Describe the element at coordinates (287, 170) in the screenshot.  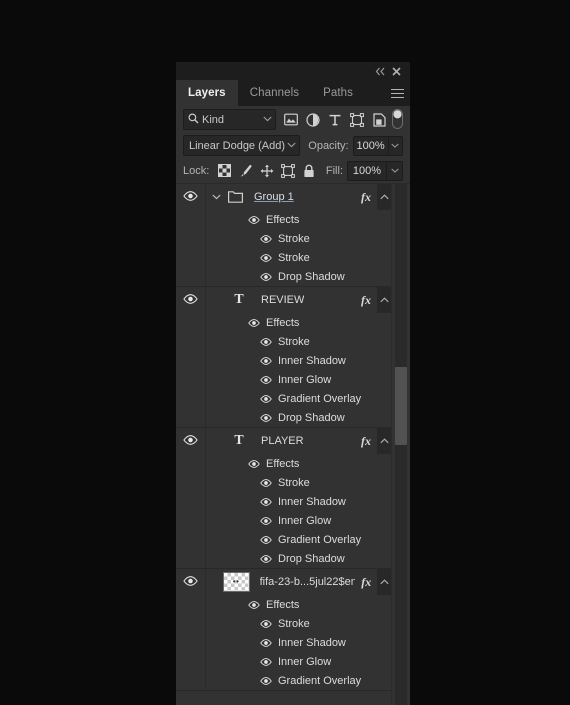
I see `lock-artboard-nesting-icon` at that location.